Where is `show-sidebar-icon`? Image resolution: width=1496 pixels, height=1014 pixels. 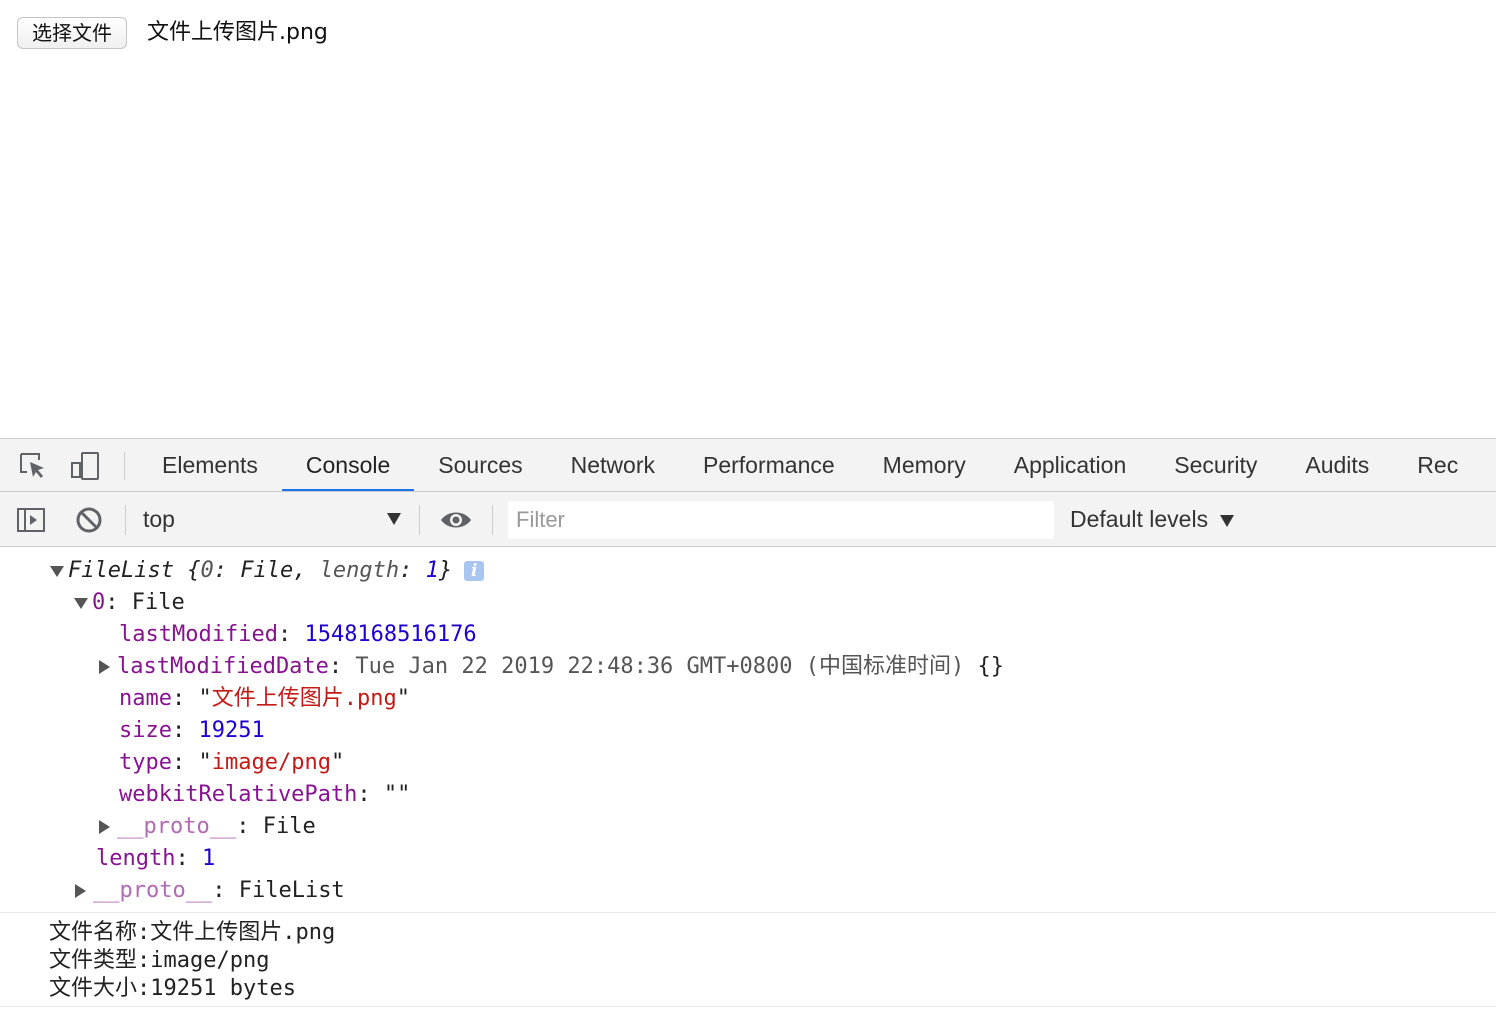
show-sidebar-icon is located at coordinates (31, 520).